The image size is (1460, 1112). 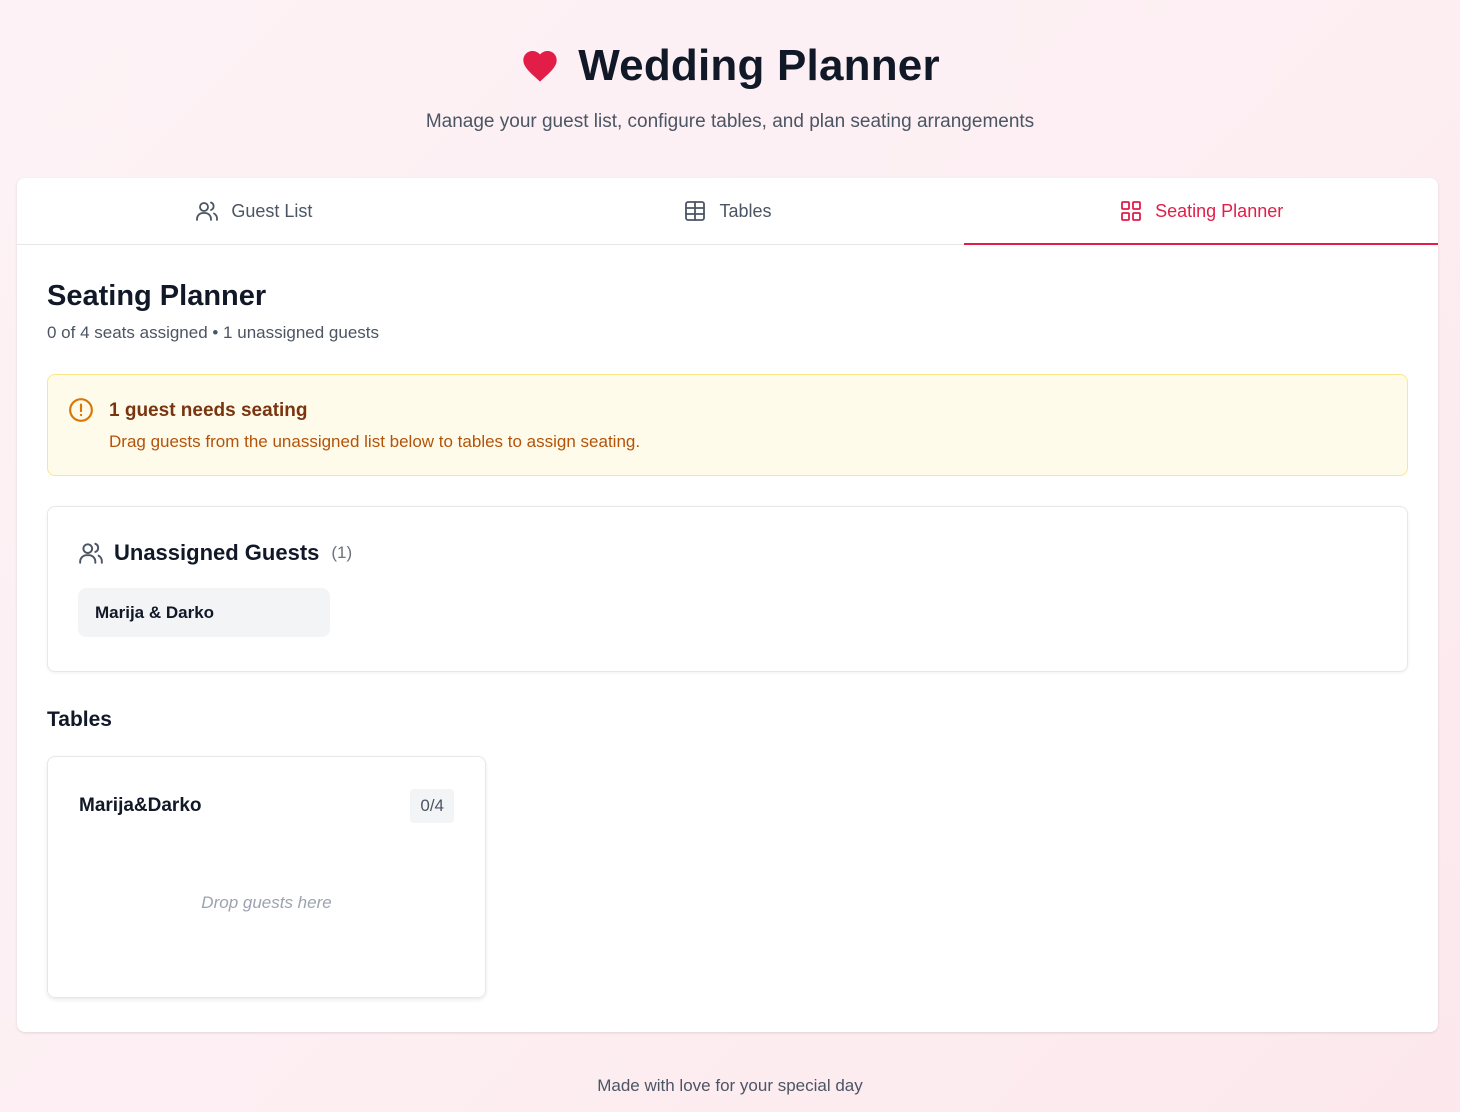 I want to click on tab-label: Guest List, so click(x=272, y=210).